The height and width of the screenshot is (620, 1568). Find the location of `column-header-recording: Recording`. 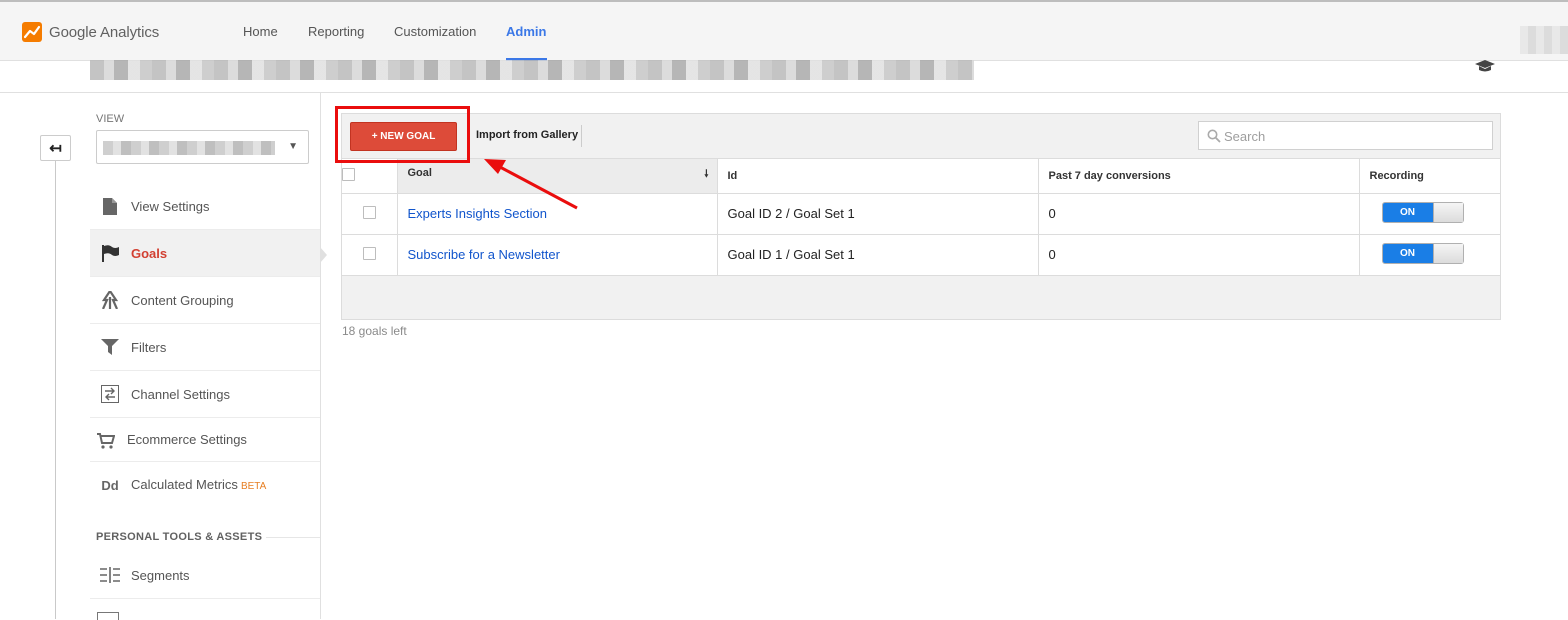

column-header-recording: Recording is located at coordinates (1429, 176).